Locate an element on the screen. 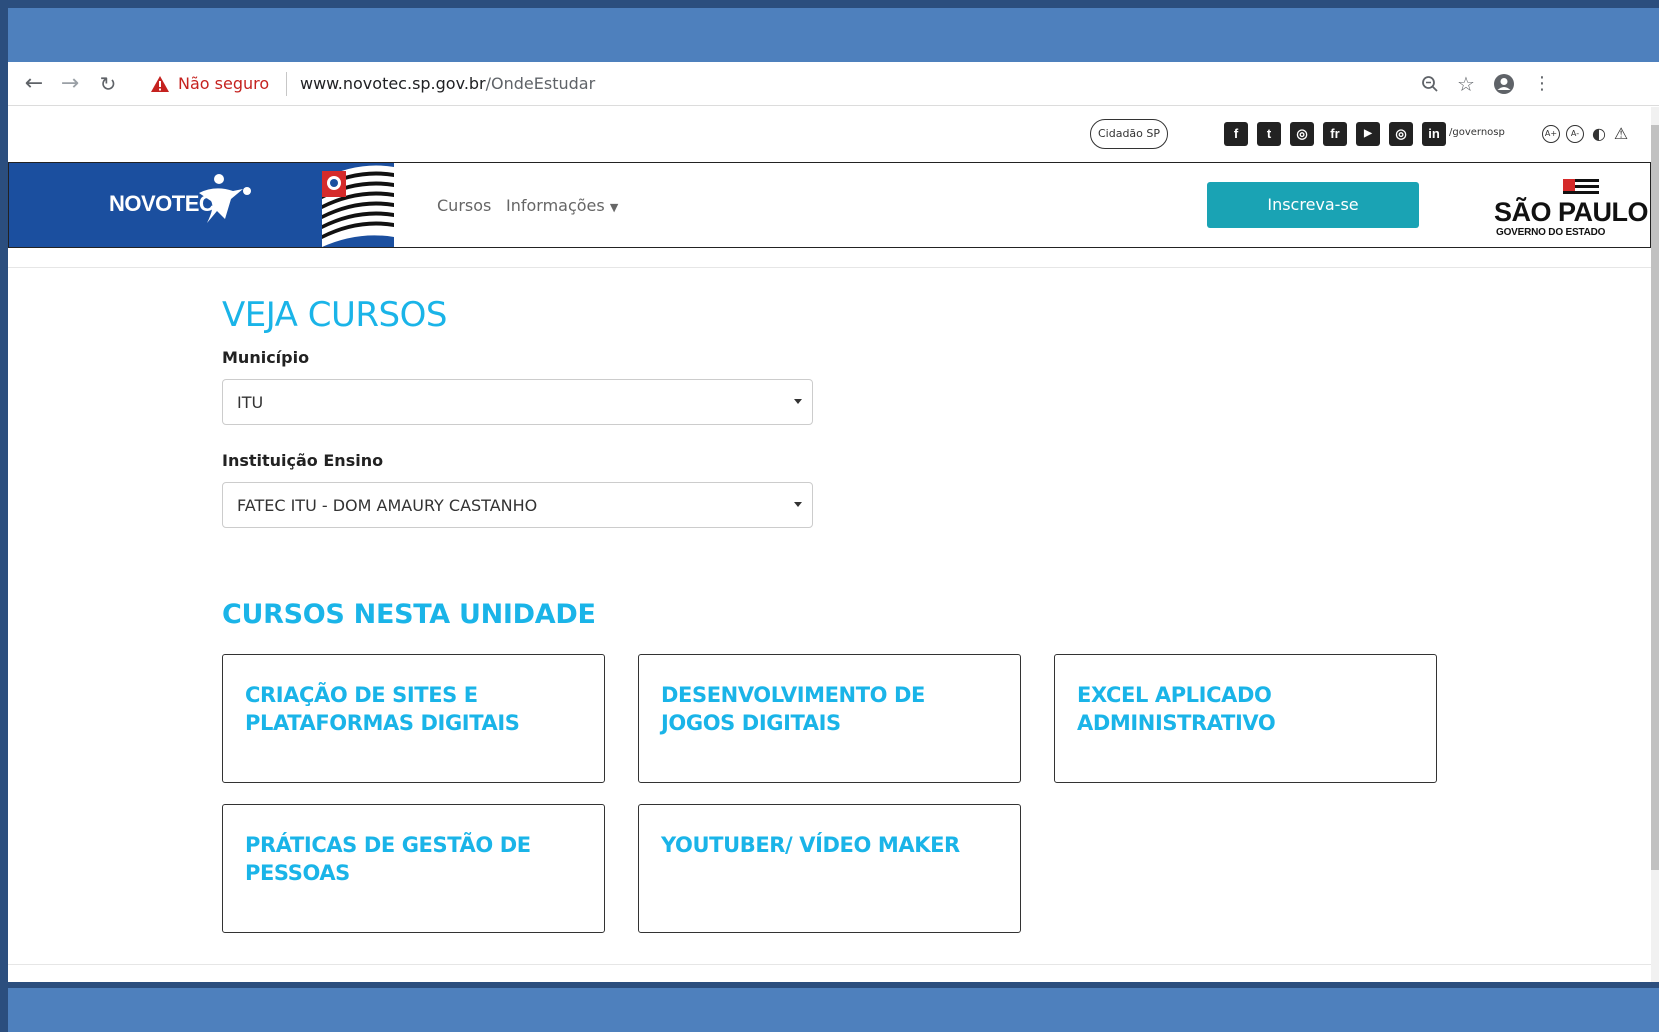 The height and width of the screenshot is (1032, 1659). contrast-icon: ◐ is located at coordinates (1599, 134).